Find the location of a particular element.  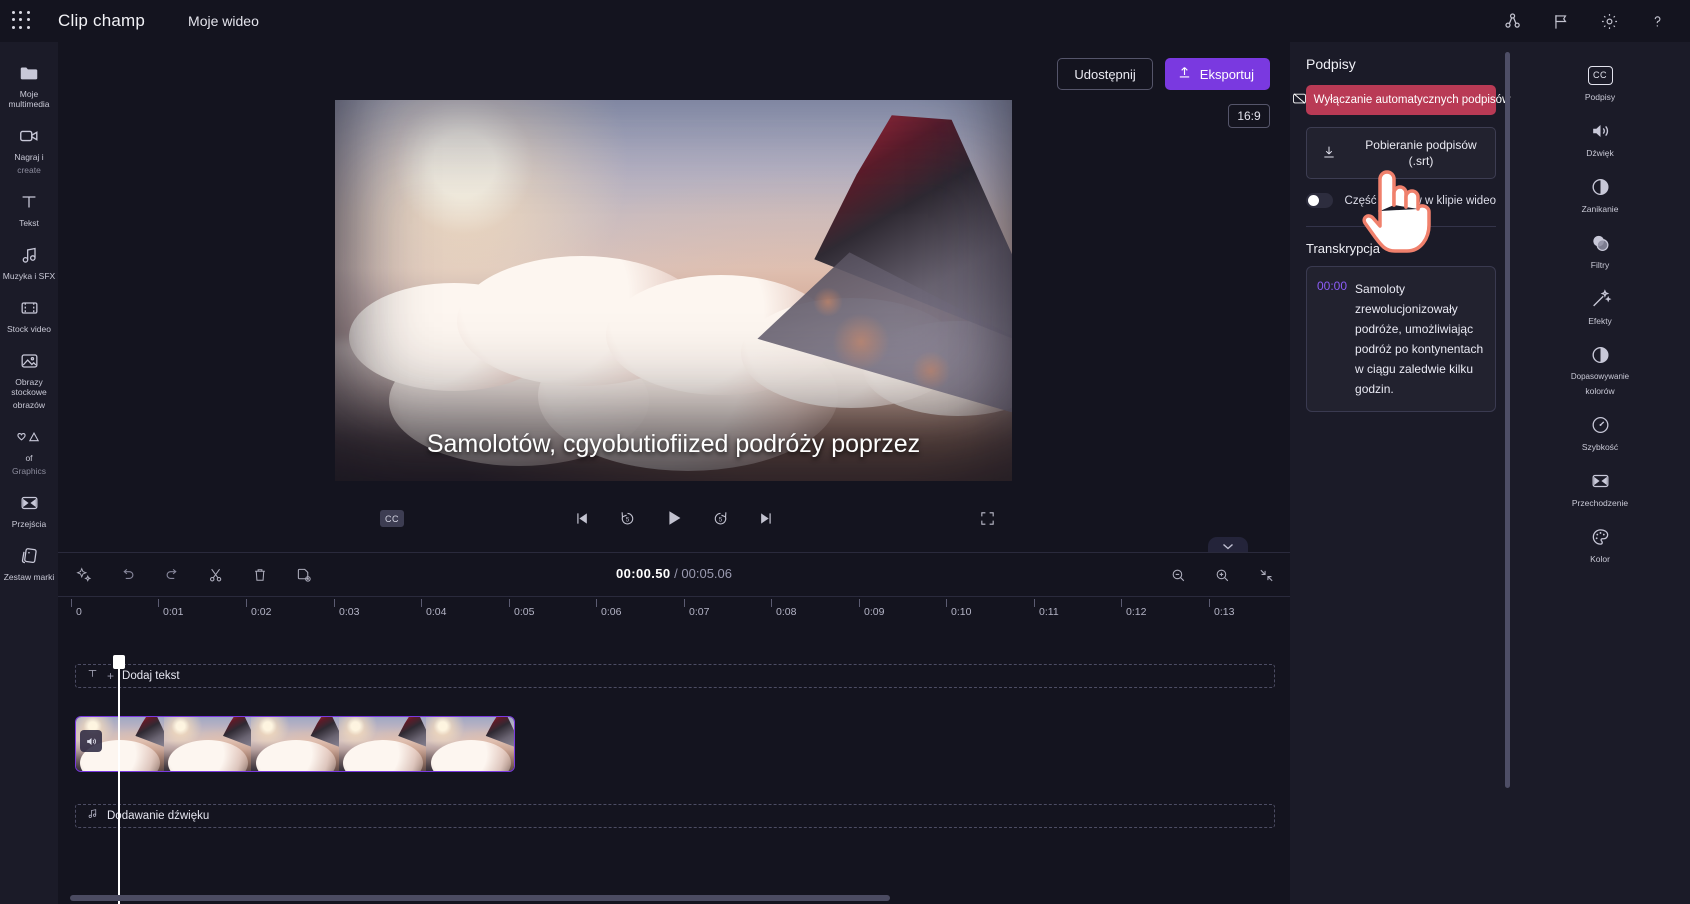

app-launcher-waffle-icon is located at coordinates (22, 21).